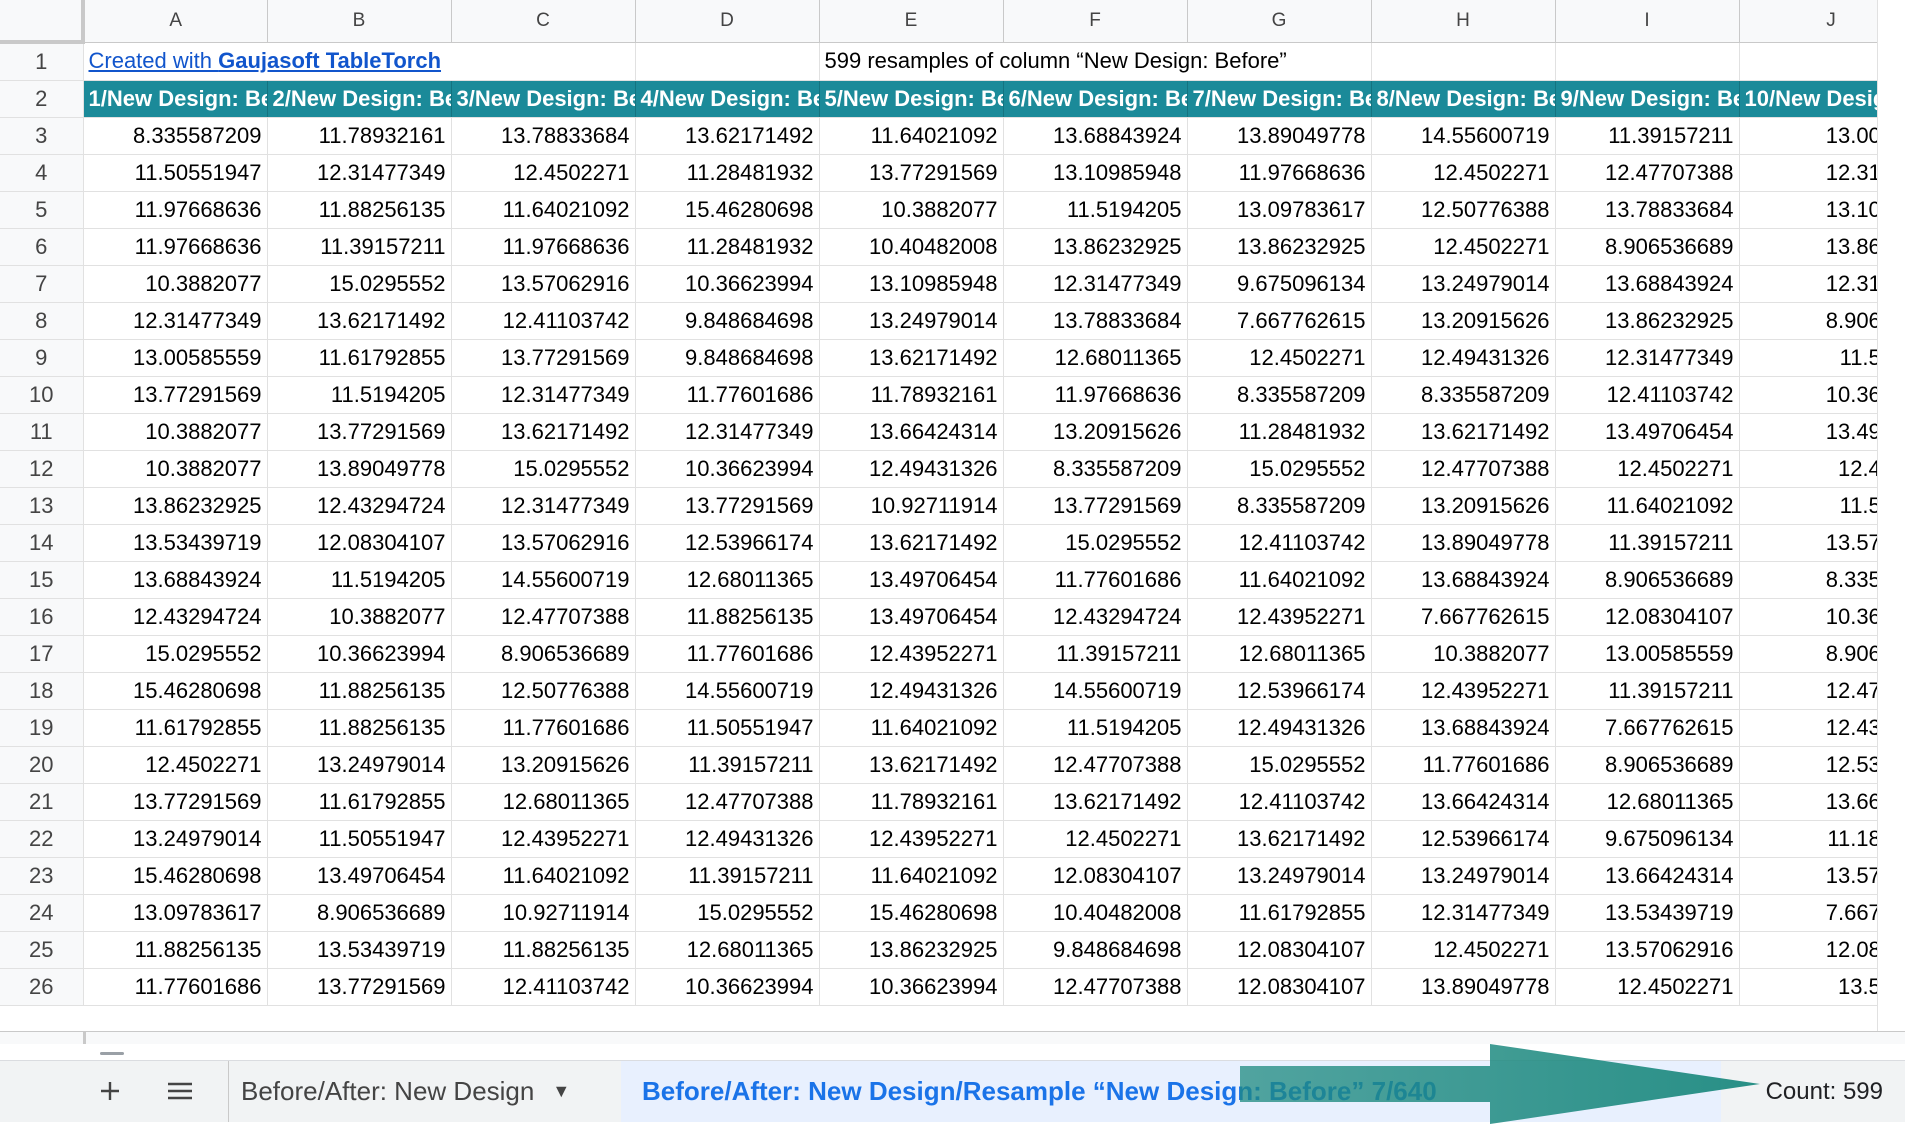 This screenshot has height=1124, width=1905. I want to click on header-cell: 9/New Design: Before, so click(1647, 99).